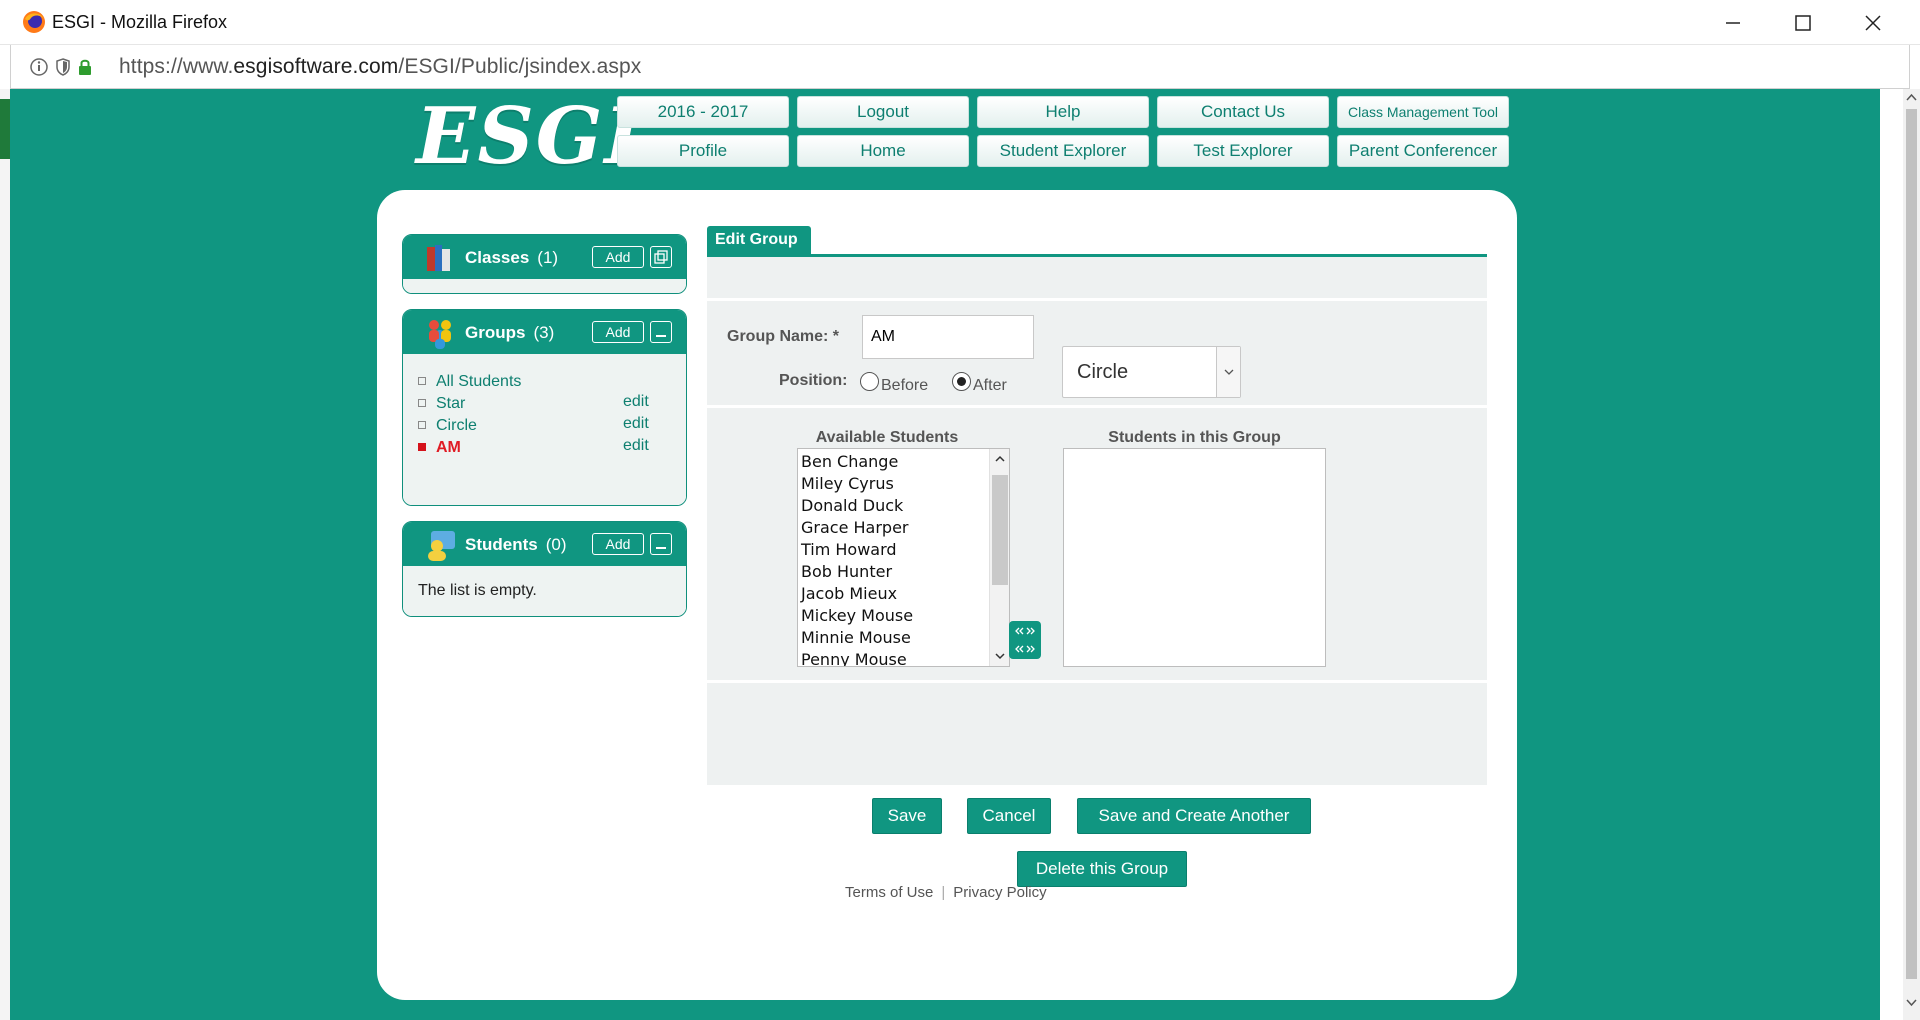  I want to click on group-name-input, so click(948, 337).